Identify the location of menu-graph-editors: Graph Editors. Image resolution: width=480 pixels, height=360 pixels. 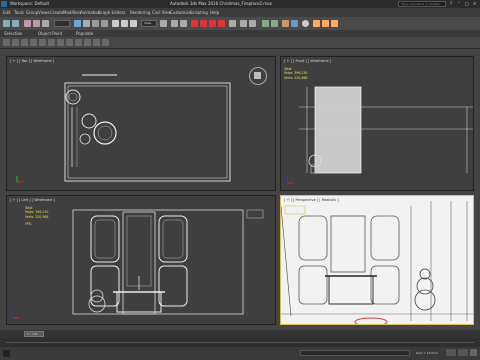
(111, 13).